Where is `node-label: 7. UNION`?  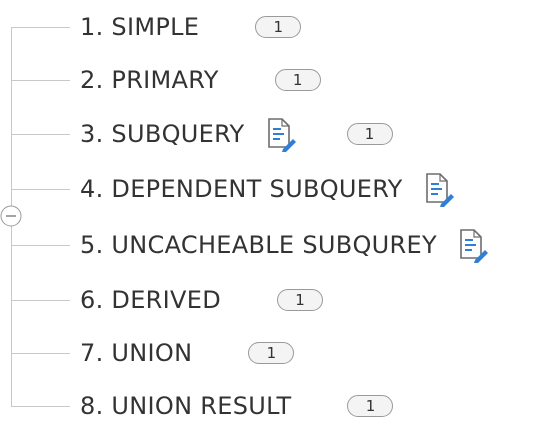
node-label: 7. UNION is located at coordinates (136, 353).